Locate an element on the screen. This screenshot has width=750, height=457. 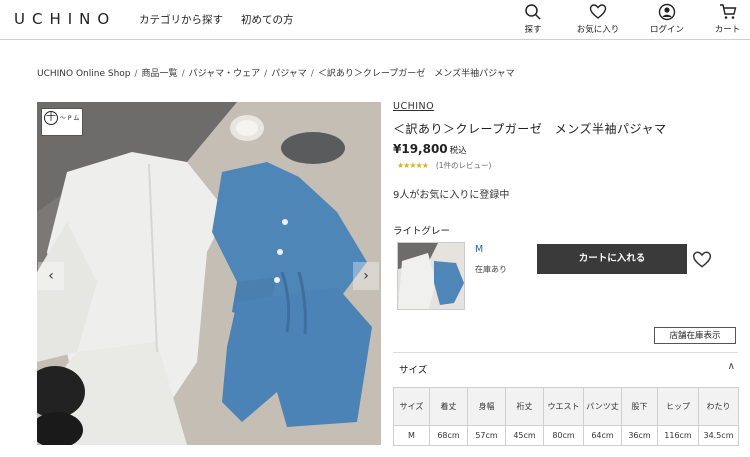
add-to-cart-button: カートに入れる is located at coordinates (612, 259).